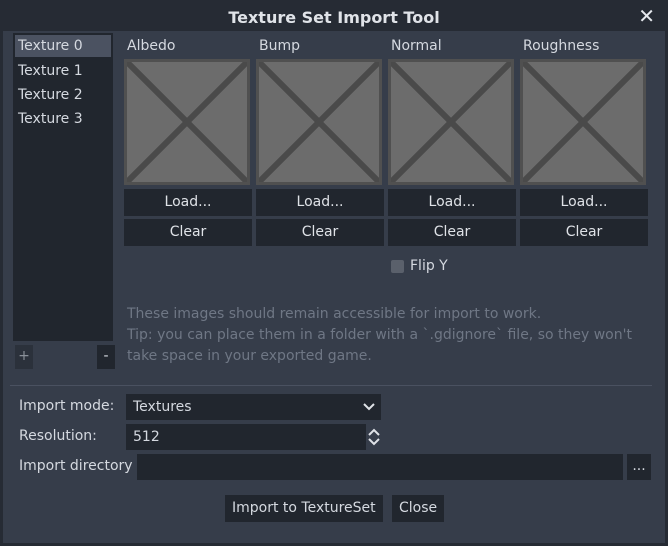 This screenshot has width=668, height=546. I want to click on map-label: Roughness, so click(561, 46).